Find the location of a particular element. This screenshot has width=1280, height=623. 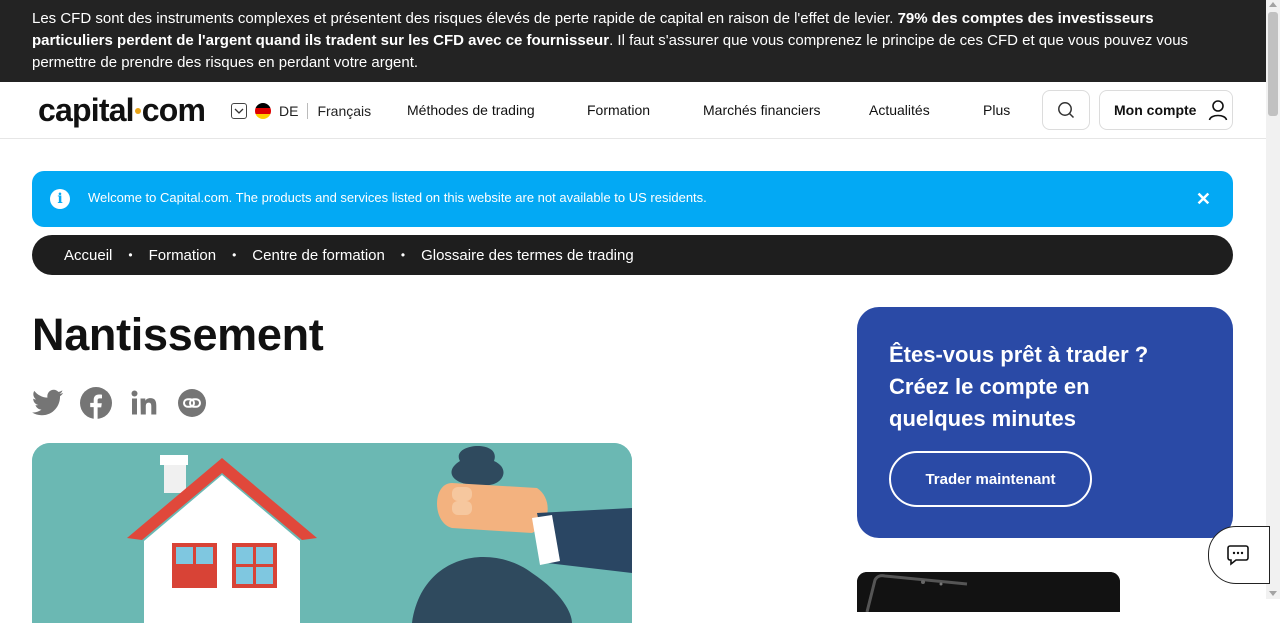

share-buttons is located at coordinates (128, 403).